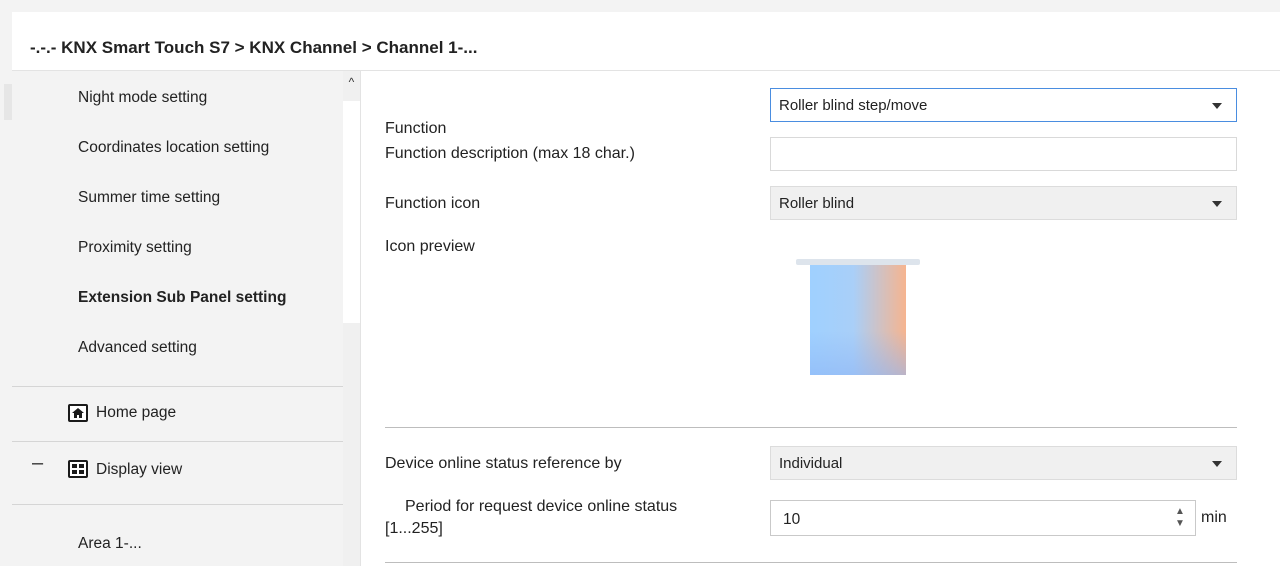 The width and height of the screenshot is (1280, 566). I want to click on sidebar-item-extension-sub-panel: Extension Sub Panel setting, so click(182, 298).